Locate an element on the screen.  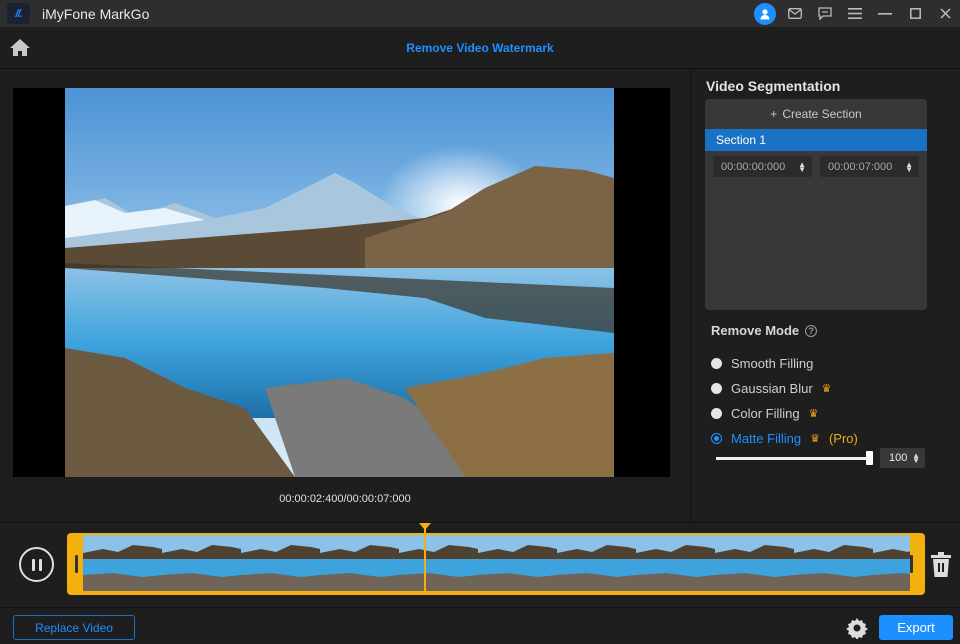
clip-right-handle is located at coordinates (911, 564).